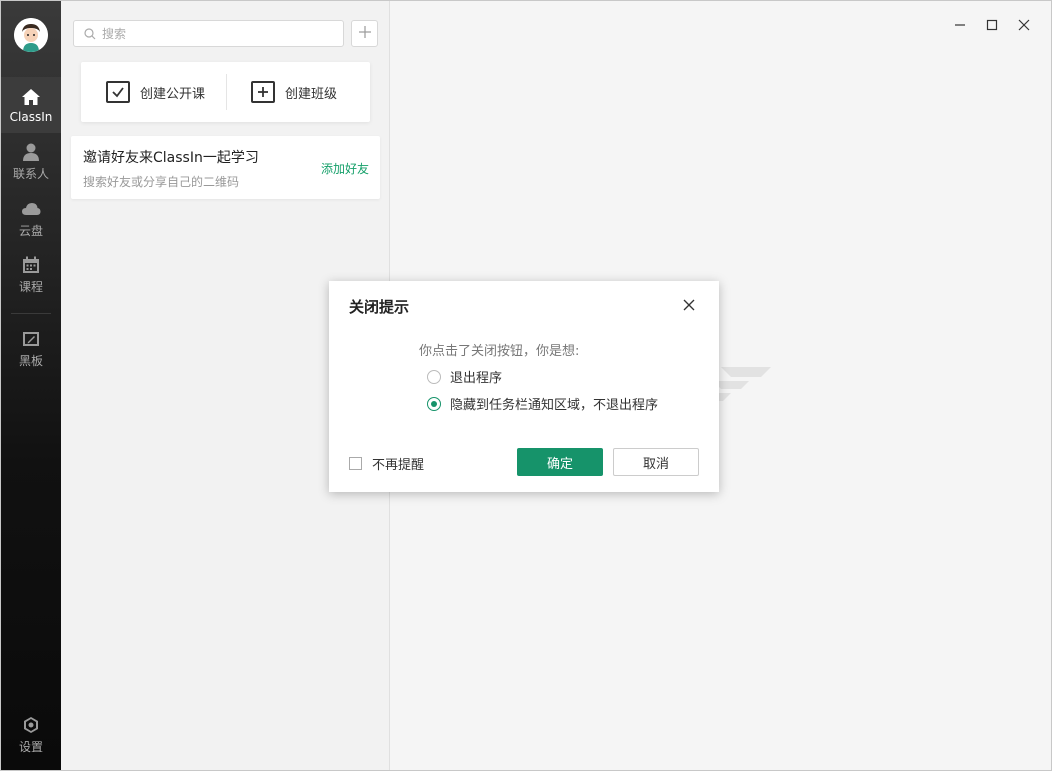 The image size is (1052, 771). What do you see at coordinates (31, 209) in the screenshot?
I see `cloud-icon` at bounding box center [31, 209].